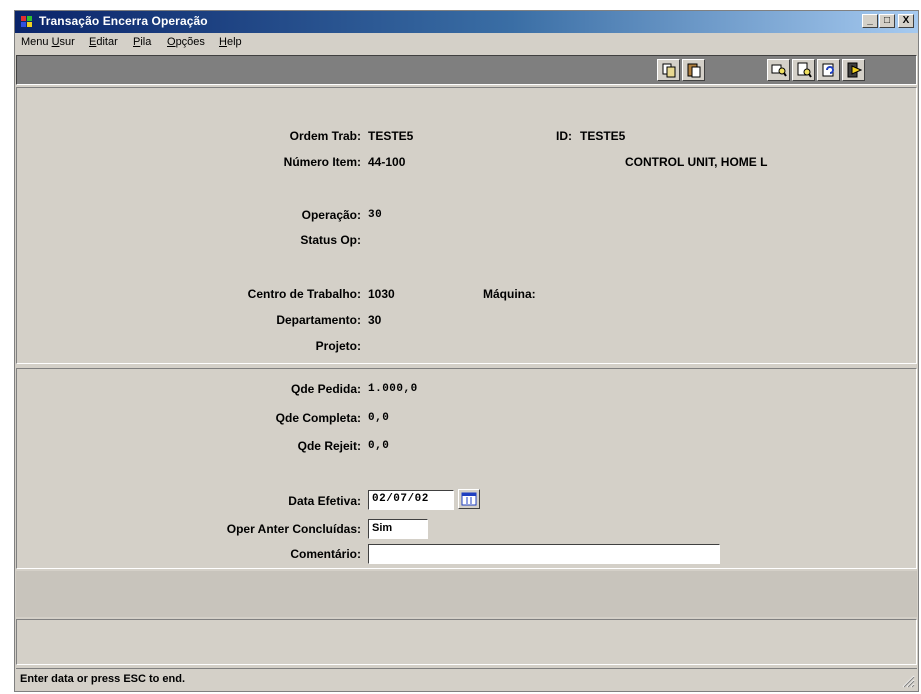 The image size is (921, 694). What do you see at coordinates (304, 294) in the screenshot?
I see `centro-trabalho-label: Centro de Trabalho:` at bounding box center [304, 294].